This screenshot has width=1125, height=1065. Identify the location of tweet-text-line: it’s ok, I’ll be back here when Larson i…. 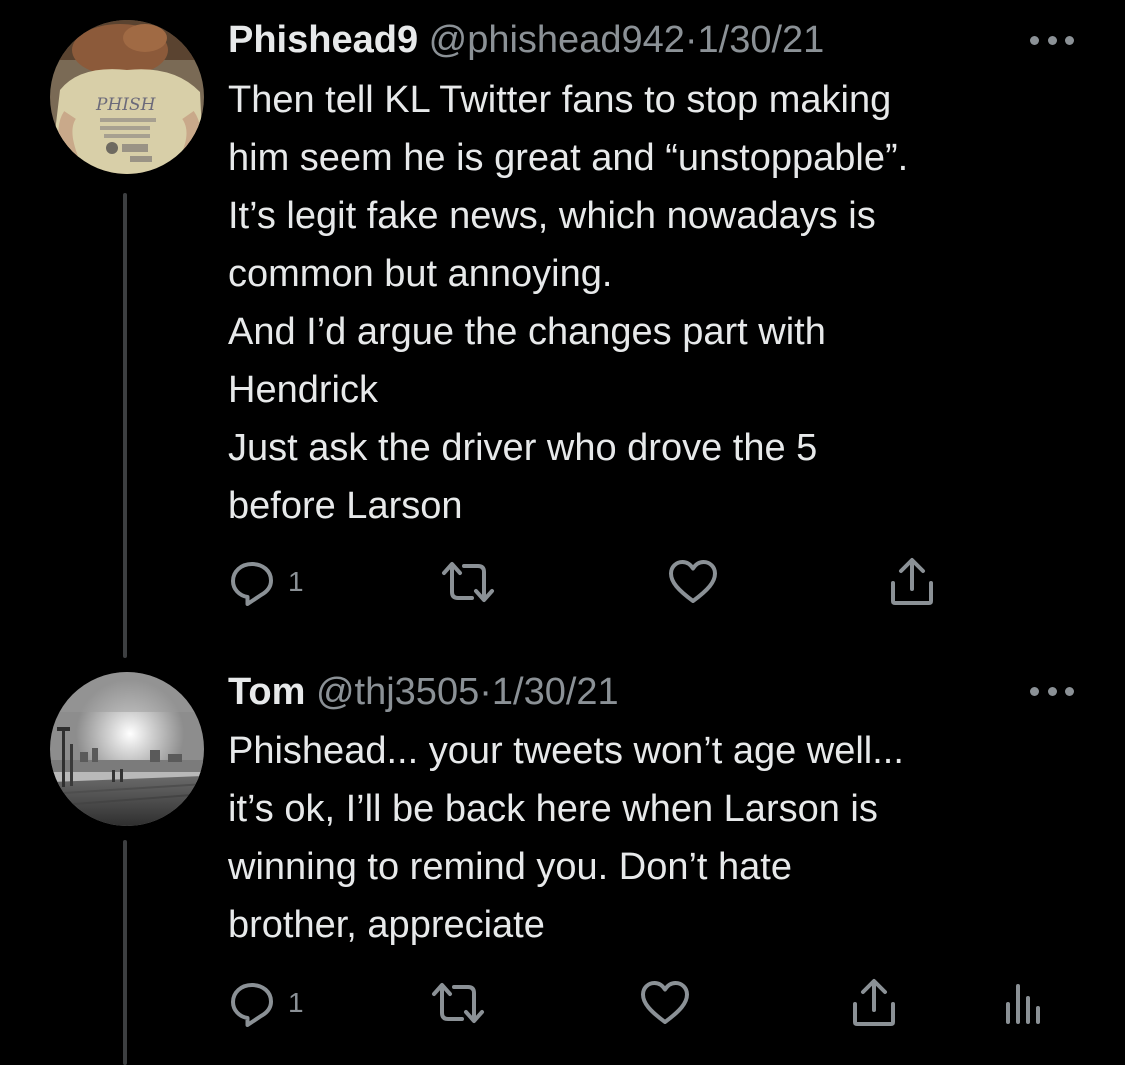
(553, 809).